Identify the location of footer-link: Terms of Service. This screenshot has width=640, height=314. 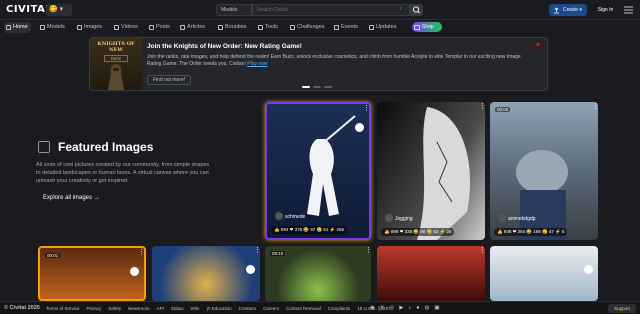
(63, 308).